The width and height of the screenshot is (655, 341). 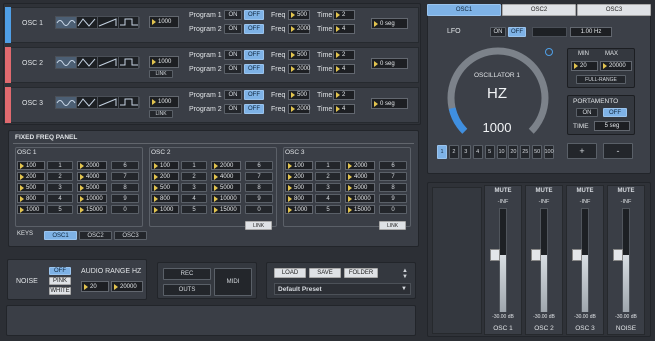 What do you see at coordinates (127, 286) in the screenshot?
I see `audio-range-max-field: 20000` at bounding box center [127, 286].